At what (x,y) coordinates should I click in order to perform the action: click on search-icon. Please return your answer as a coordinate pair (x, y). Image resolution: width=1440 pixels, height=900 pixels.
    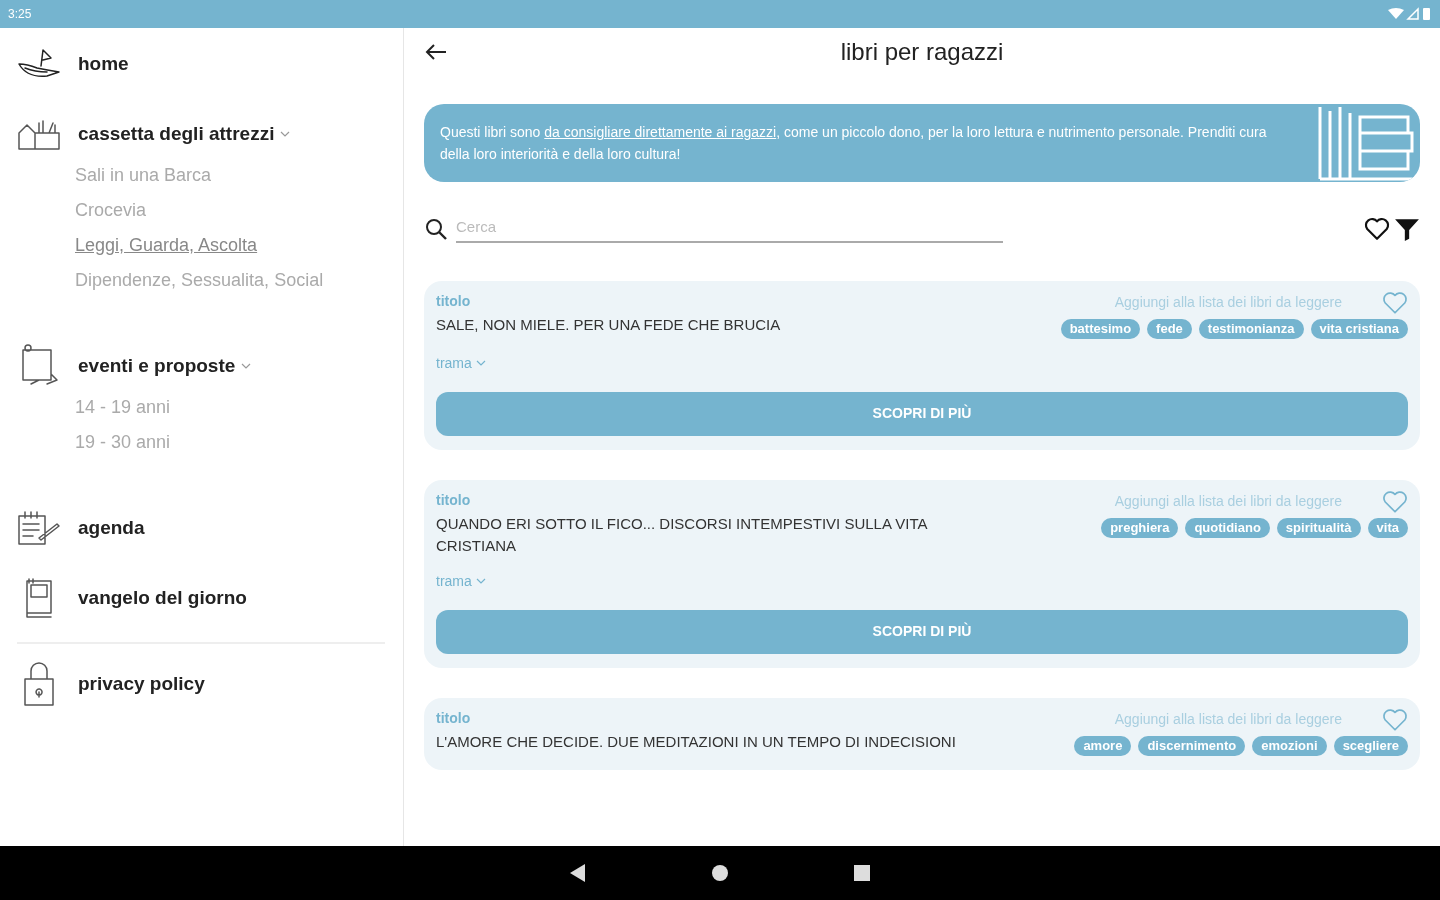
    Looking at the image, I should click on (436, 229).